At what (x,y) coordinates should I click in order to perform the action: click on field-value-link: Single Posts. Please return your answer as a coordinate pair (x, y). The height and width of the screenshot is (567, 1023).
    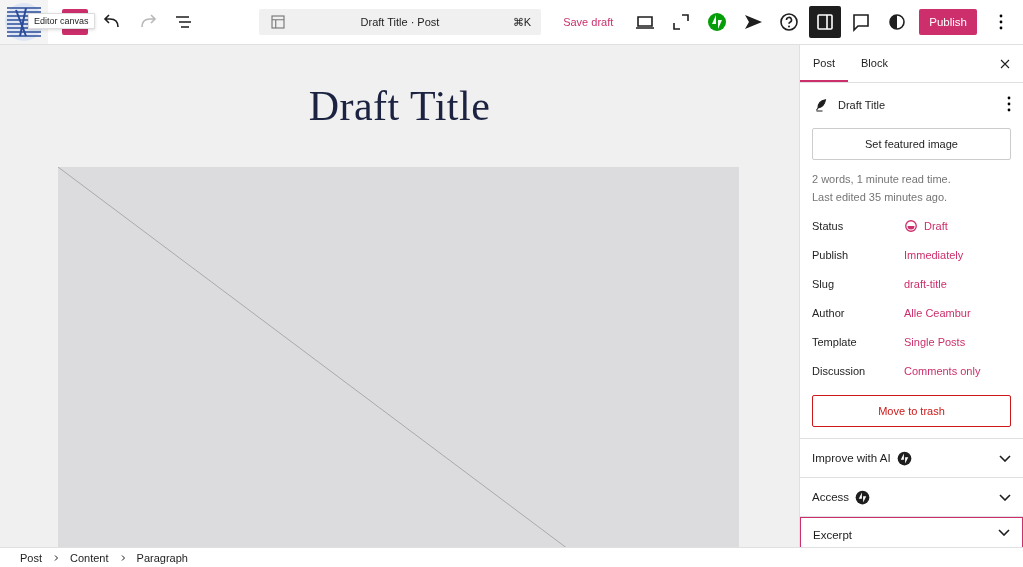
    Looking at the image, I should click on (935, 341).